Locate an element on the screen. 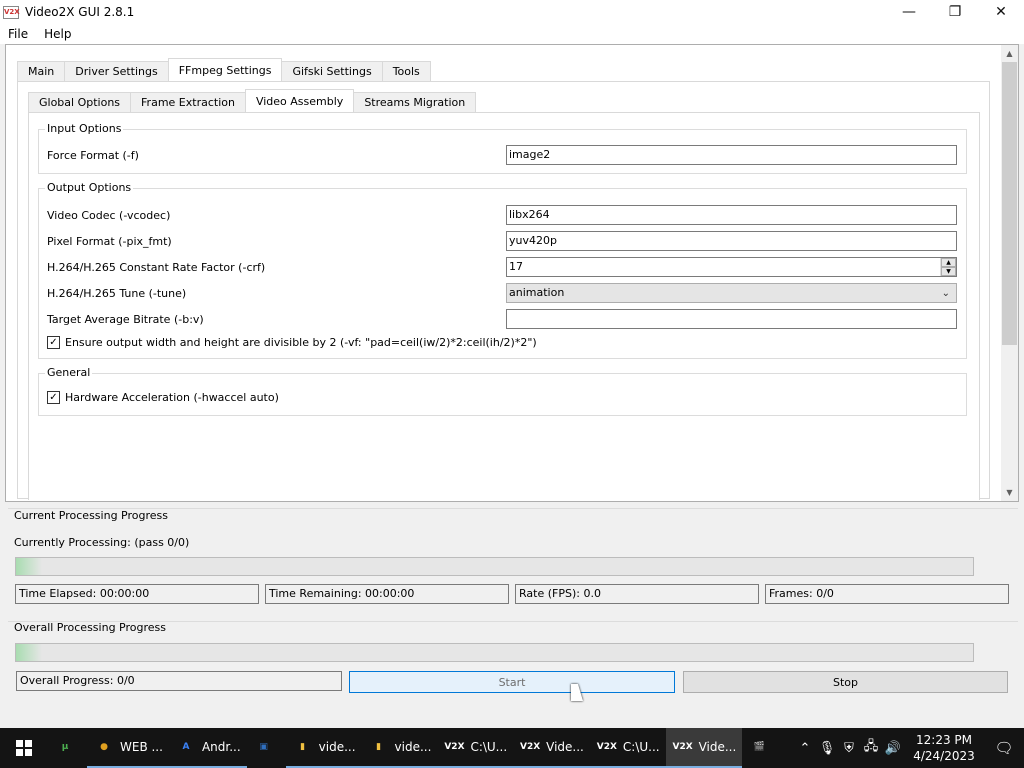  vertical-scrollbar: ▲ ▼ is located at coordinates (1009, 273).